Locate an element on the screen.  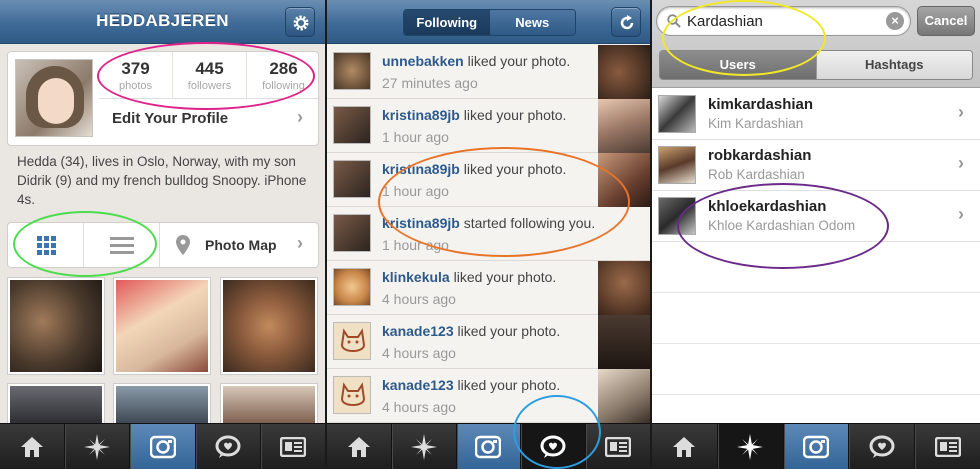
edit-profile-button: Edit Your Profile is located at coordinates (170, 118).